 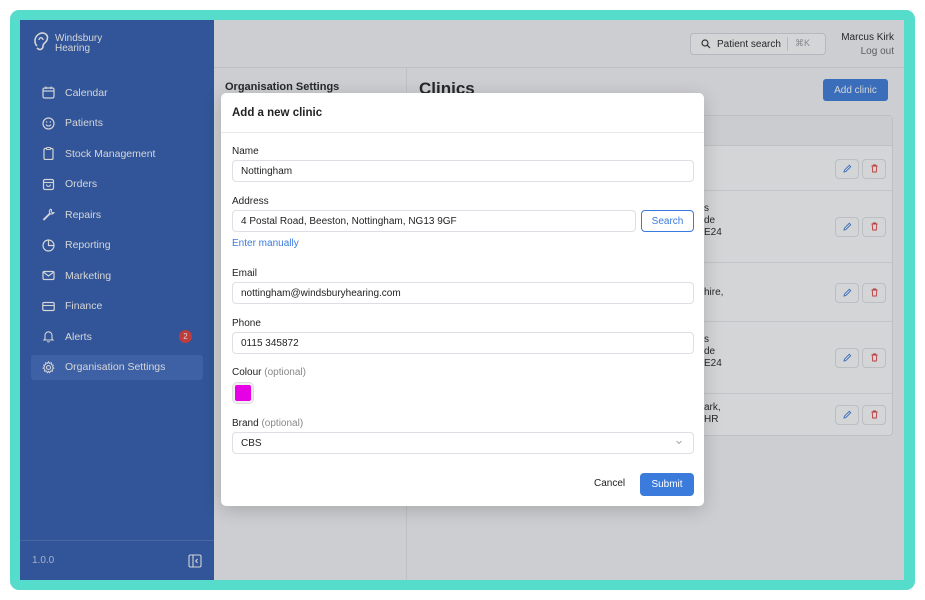 What do you see at coordinates (246, 323) in the screenshot?
I see `phone-label: Phone` at bounding box center [246, 323].